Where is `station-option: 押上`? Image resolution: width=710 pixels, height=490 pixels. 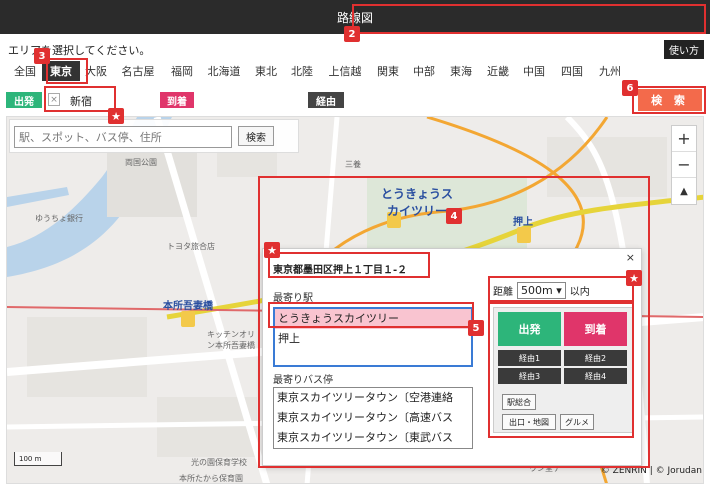
station-option: 押上 is located at coordinates (373, 339).